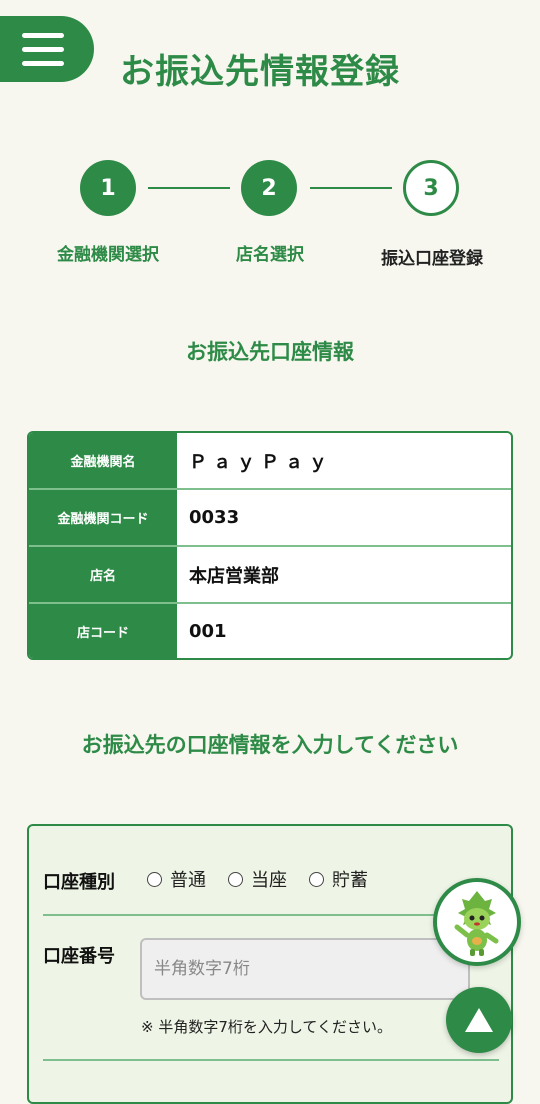  Describe the element at coordinates (270, 518) in the screenshot. I see `table-row: 金融機関コード 0033` at that location.